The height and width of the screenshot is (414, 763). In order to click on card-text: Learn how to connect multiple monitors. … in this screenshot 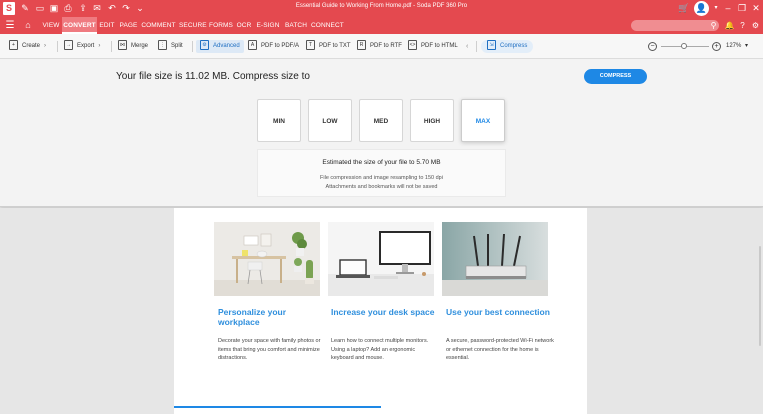, I will do `click(380, 349)`.